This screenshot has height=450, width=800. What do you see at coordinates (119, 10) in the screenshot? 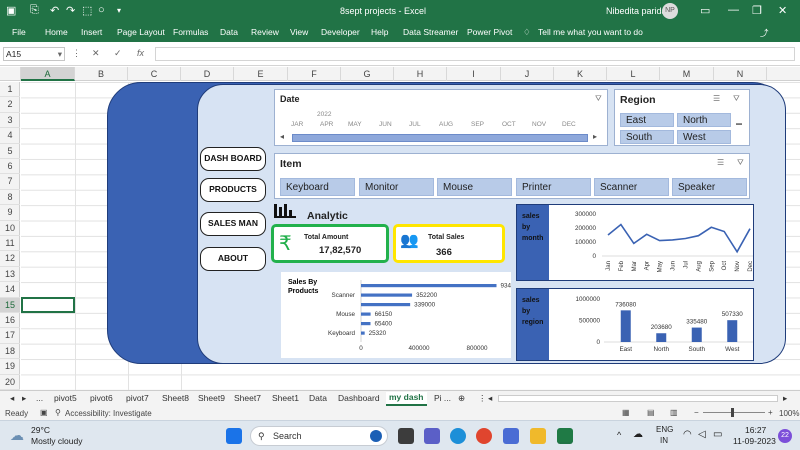
I see `customize-toolbar-icon: ▾` at bounding box center [119, 10].